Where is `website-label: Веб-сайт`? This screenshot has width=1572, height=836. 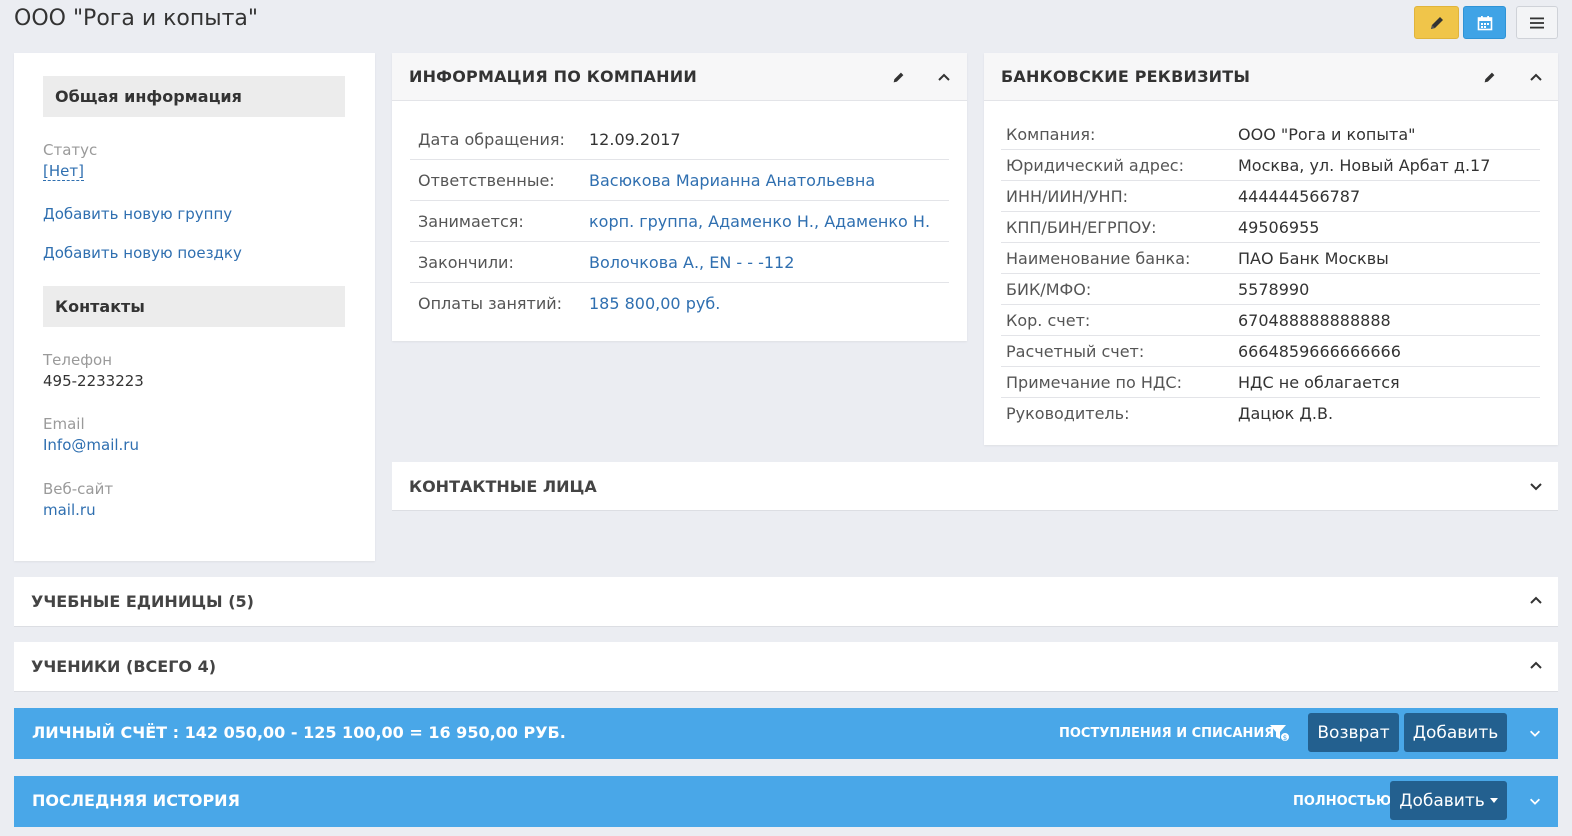
website-label: Веб-сайт is located at coordinates (78, 489).